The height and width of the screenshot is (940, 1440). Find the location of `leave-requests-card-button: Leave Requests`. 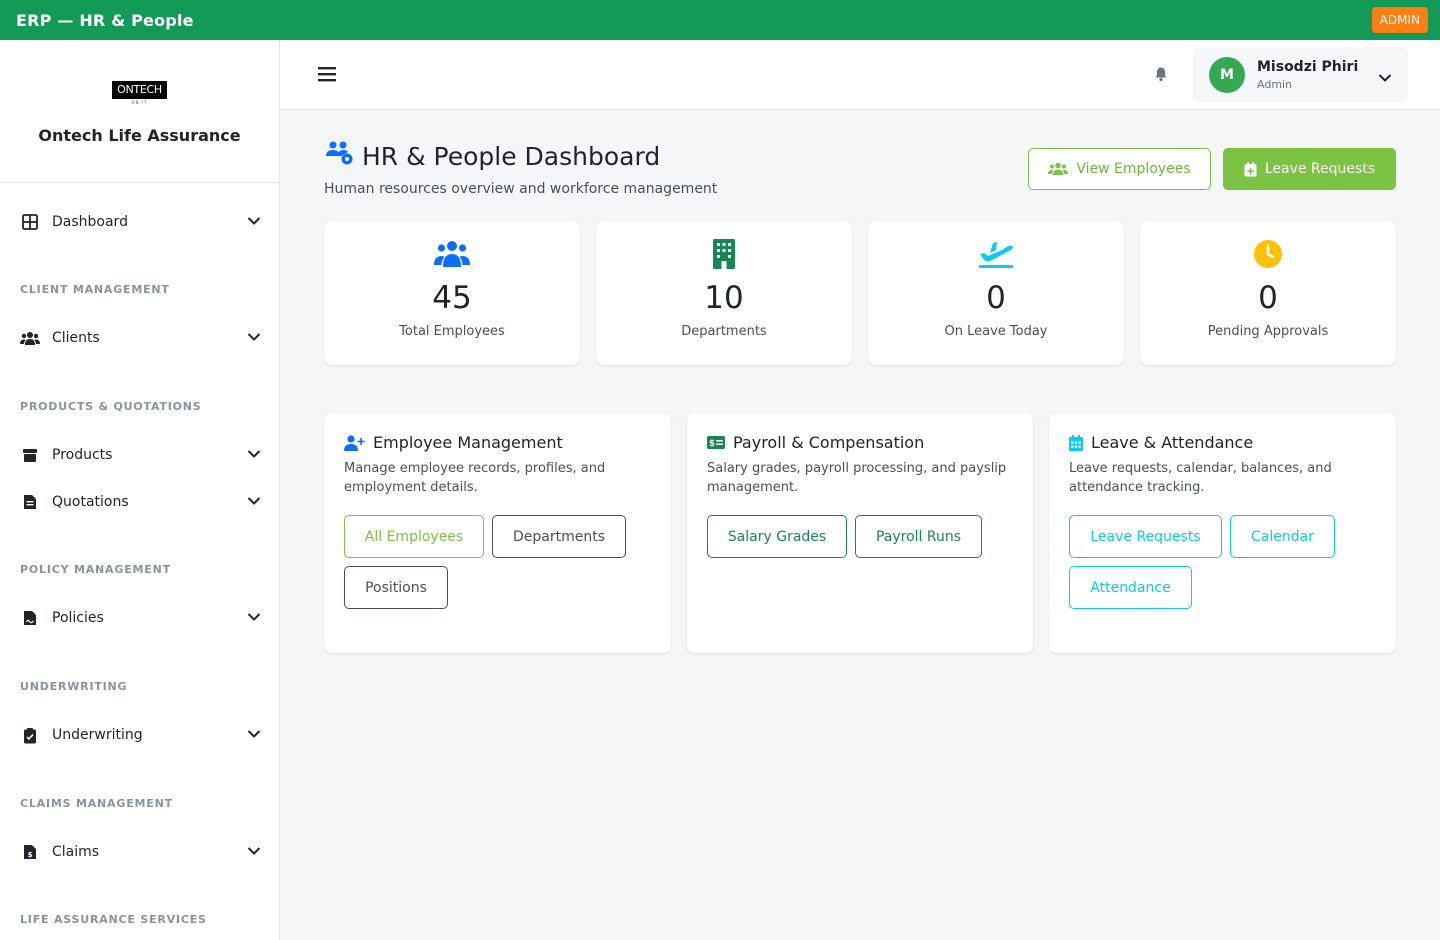

leave-requests-card-button: Leave Requests is located at coordinates (1145, 536).